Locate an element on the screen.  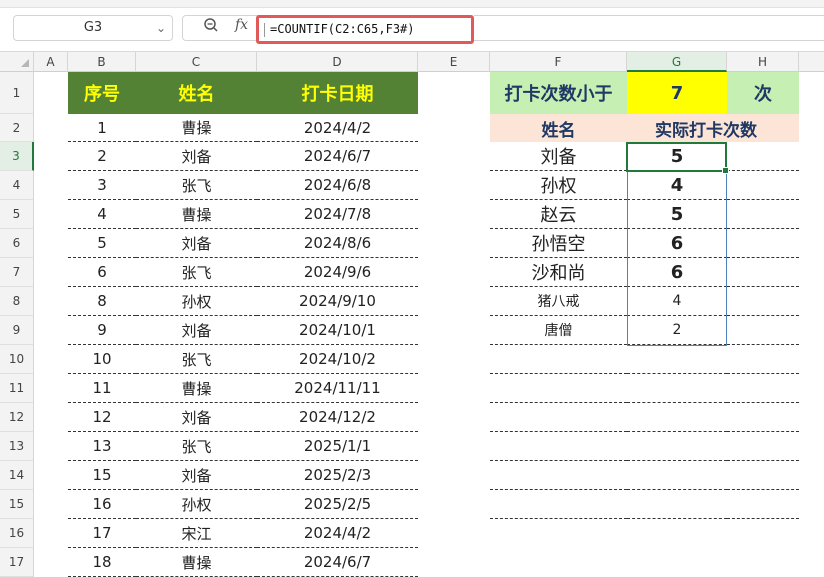
column-header-f: F is located at coordinates (558, 62).